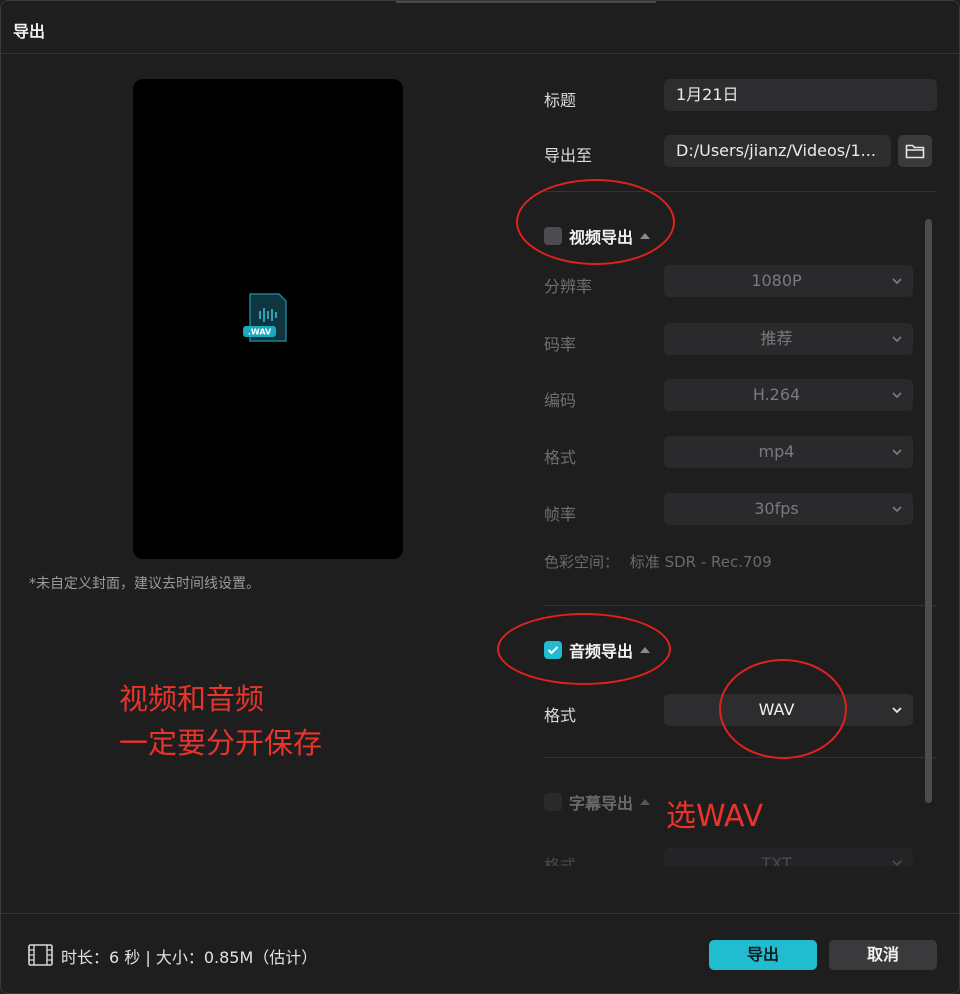 This screenshot has width=960, height=994. I want to click on wav-file-icon: .WAV, so click(265, 317).